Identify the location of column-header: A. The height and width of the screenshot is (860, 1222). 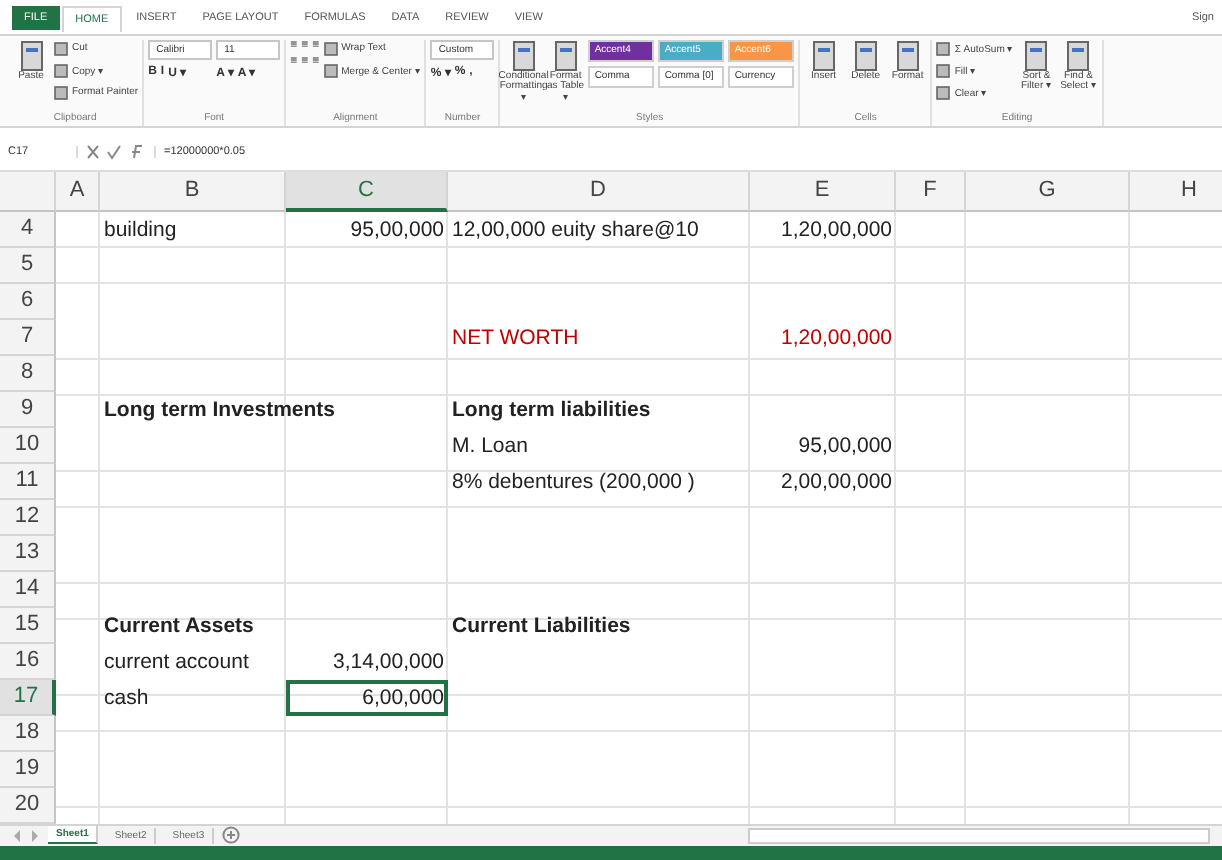
(78, 191).